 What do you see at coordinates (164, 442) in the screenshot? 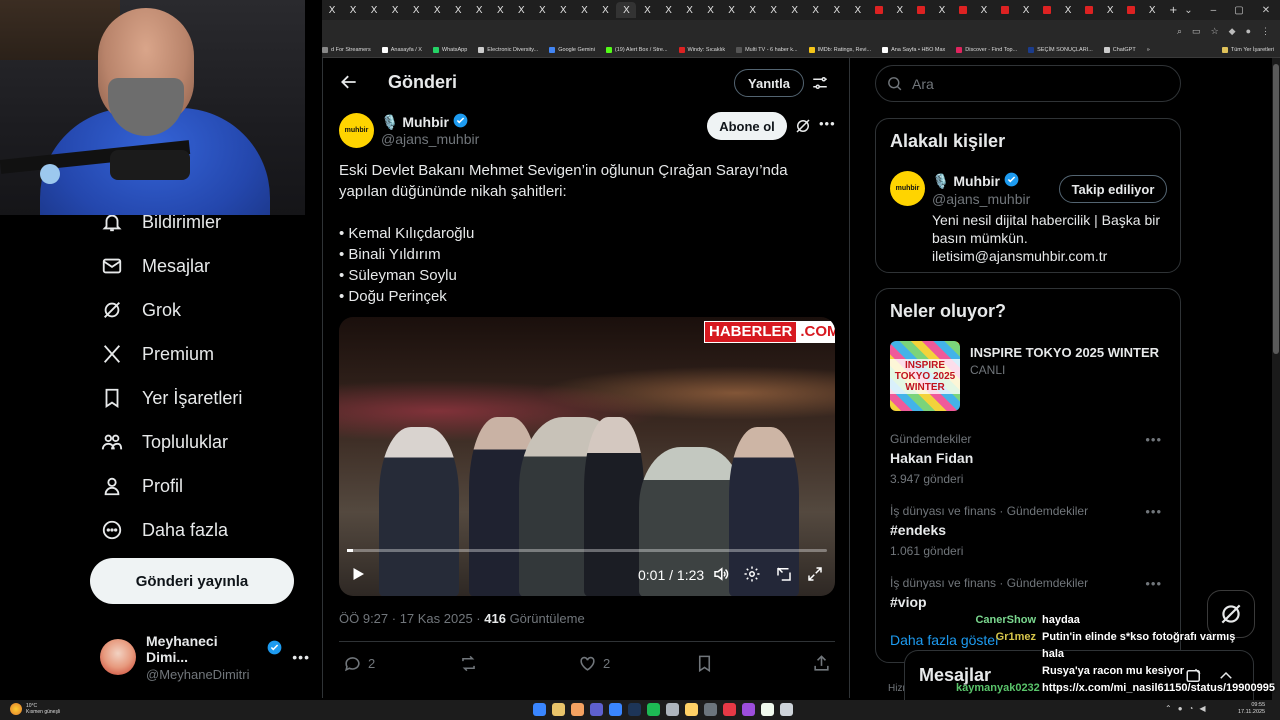
I see `nav-item-communities: Topluluklar` at bounding box center [164, 442].